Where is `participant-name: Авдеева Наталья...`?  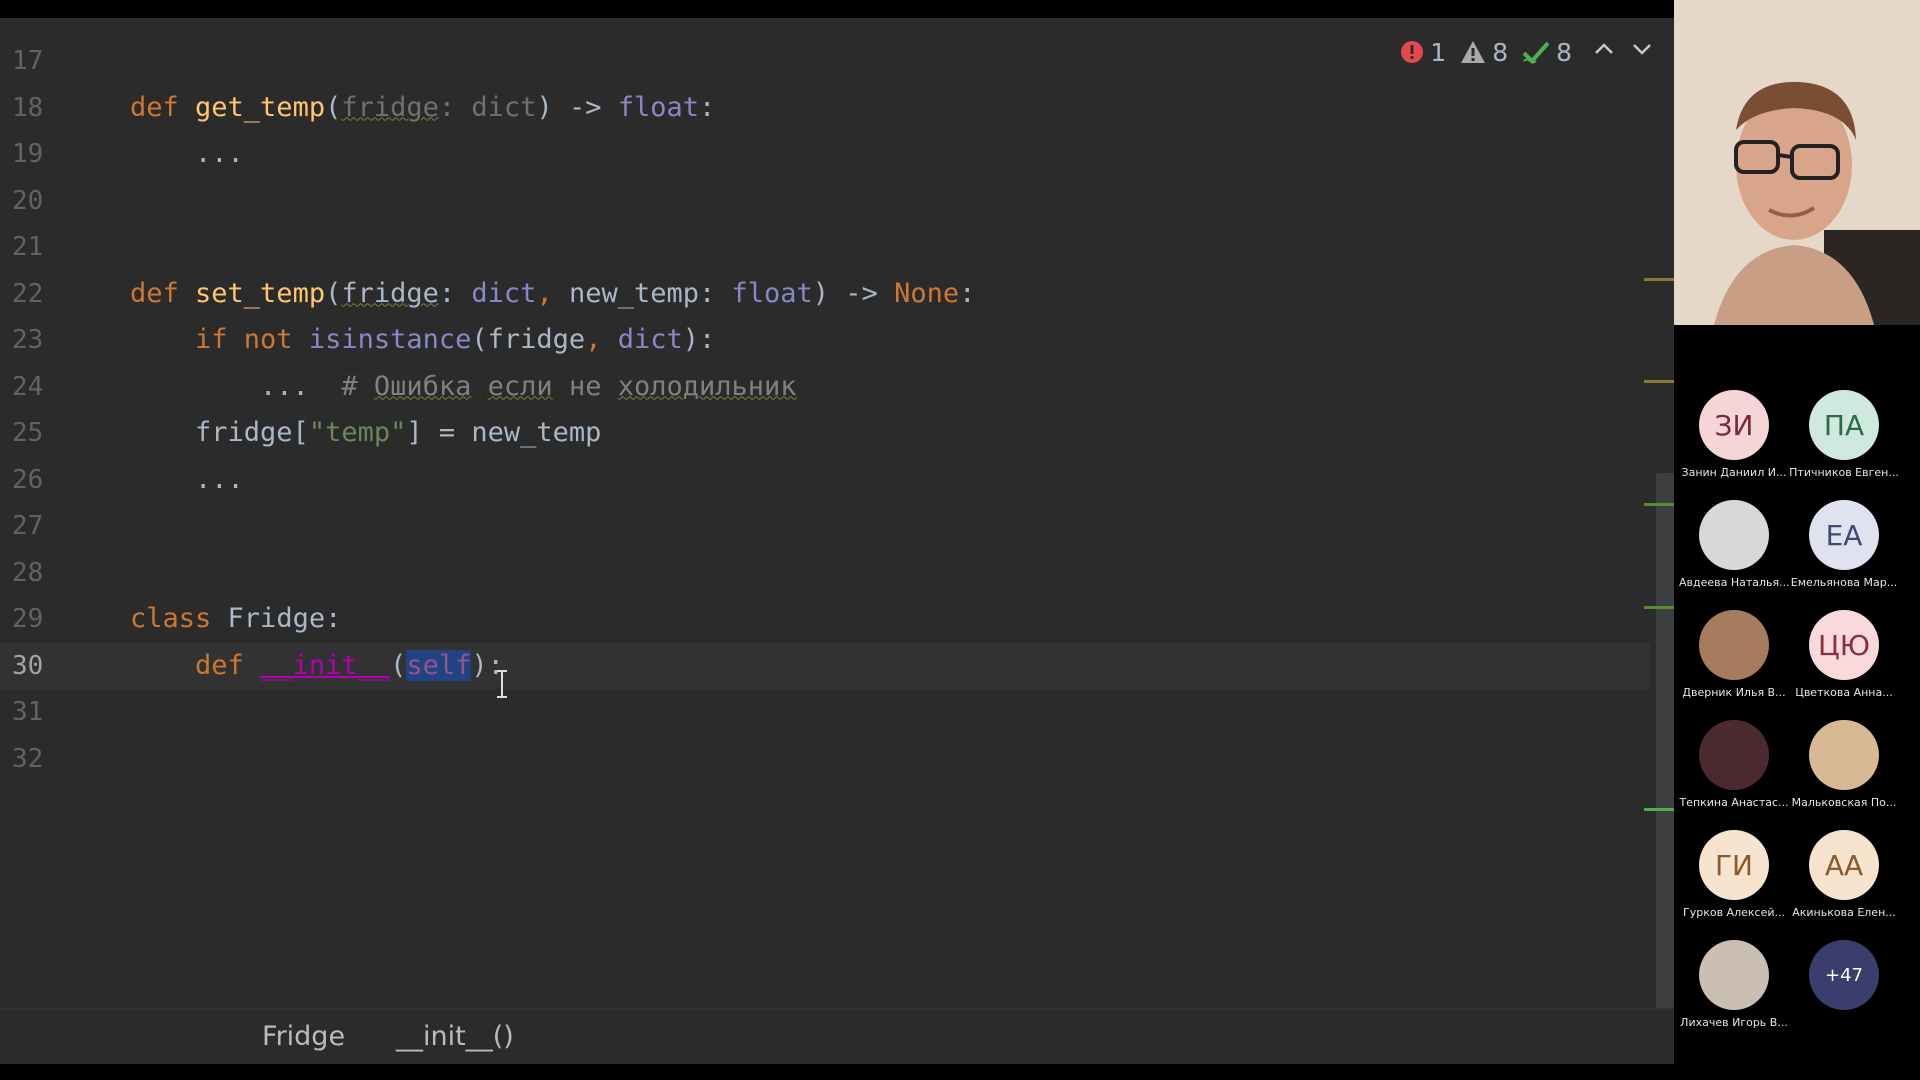 participant-name: Авдеева Наталья... is located at coordinates (1734, 582).